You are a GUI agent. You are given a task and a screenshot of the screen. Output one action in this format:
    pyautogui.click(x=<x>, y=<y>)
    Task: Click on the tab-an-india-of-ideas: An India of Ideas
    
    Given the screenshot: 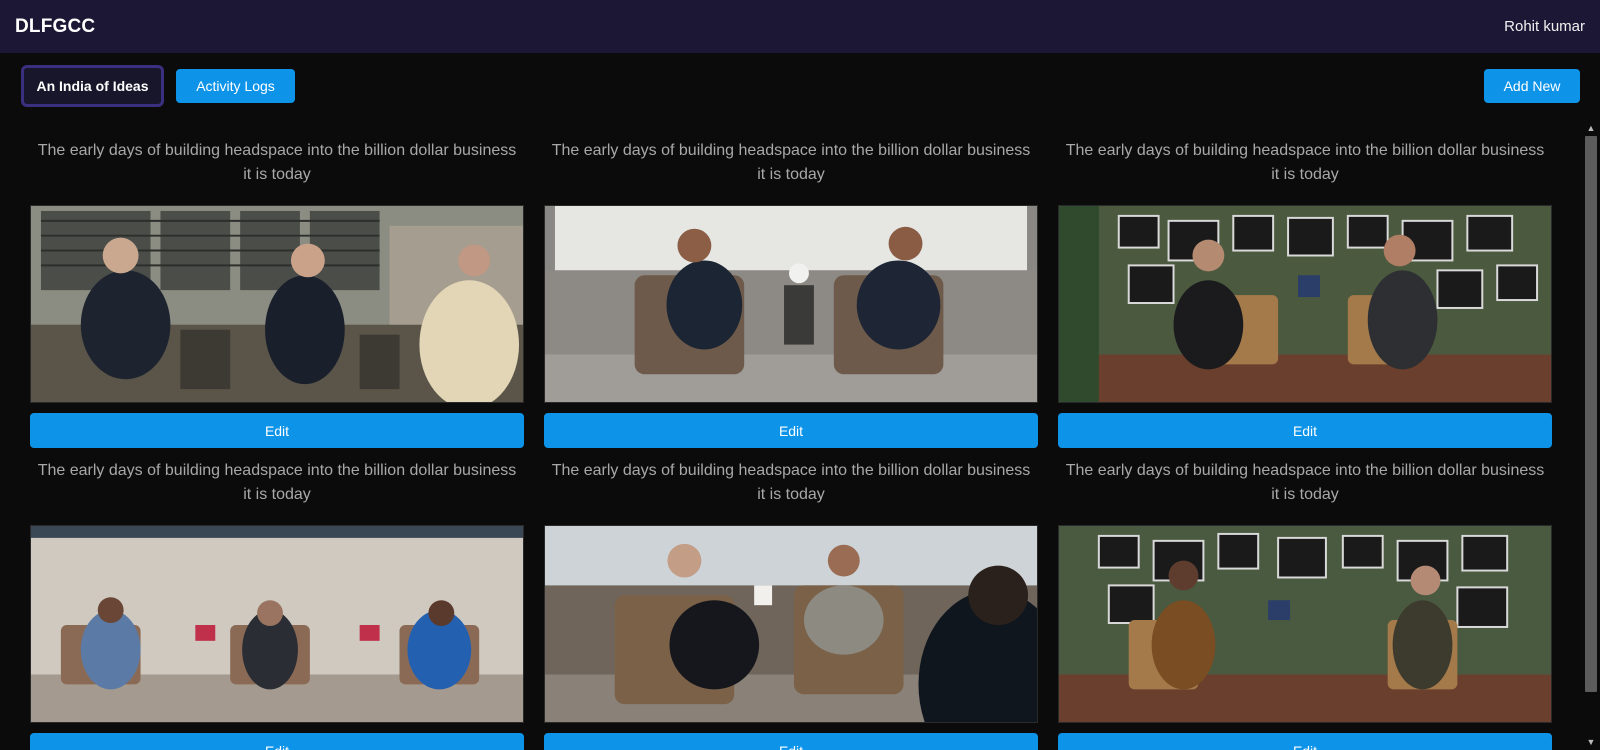 What is the action you would take?
    pyautogui.click(x=92, y=86)
    